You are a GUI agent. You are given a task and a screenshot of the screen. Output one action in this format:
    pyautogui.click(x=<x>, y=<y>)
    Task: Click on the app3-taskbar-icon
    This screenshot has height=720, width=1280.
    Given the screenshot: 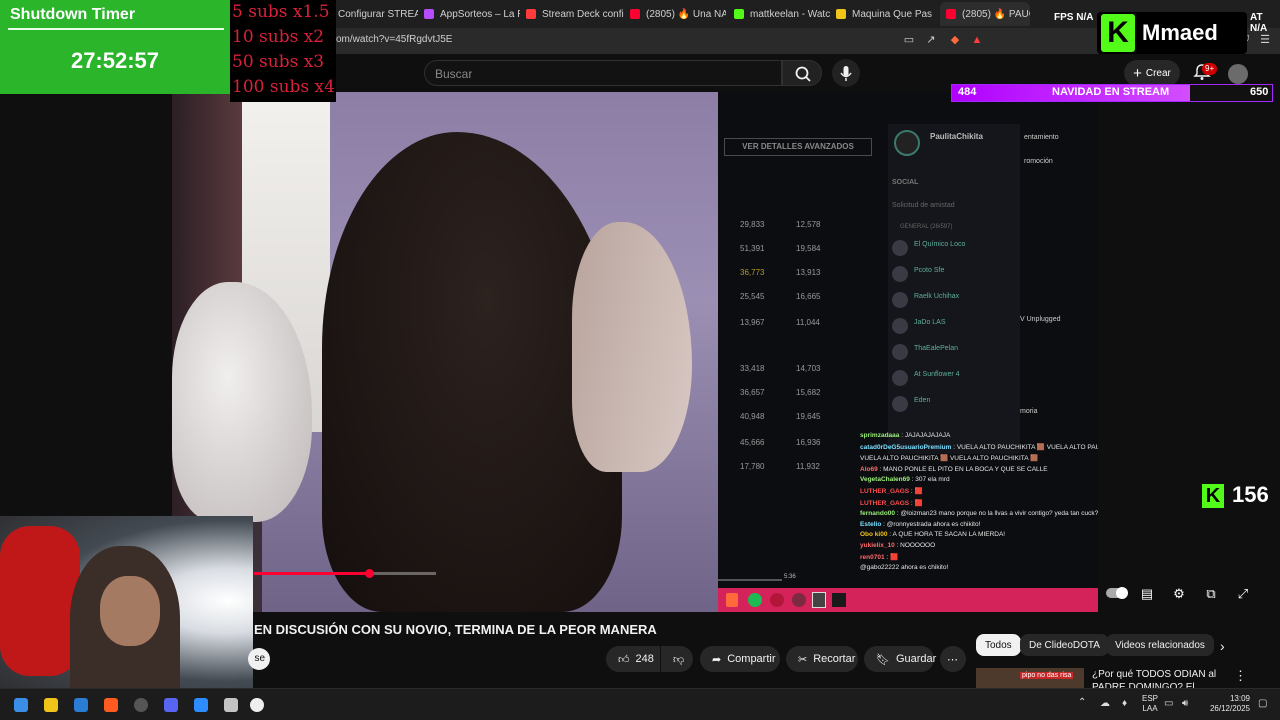 What is the action you would take?
    pyautogui.click(x=257, y=705)
    